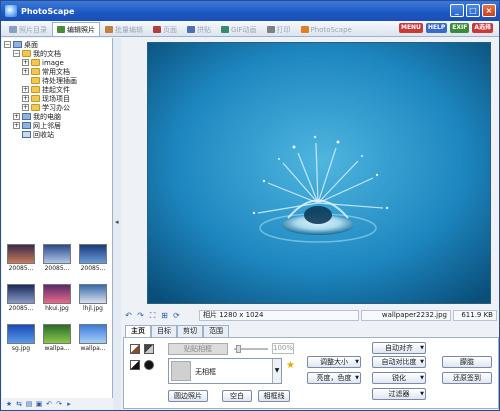  I want to click on backlight-button: 朦胧, so click(467, 362).